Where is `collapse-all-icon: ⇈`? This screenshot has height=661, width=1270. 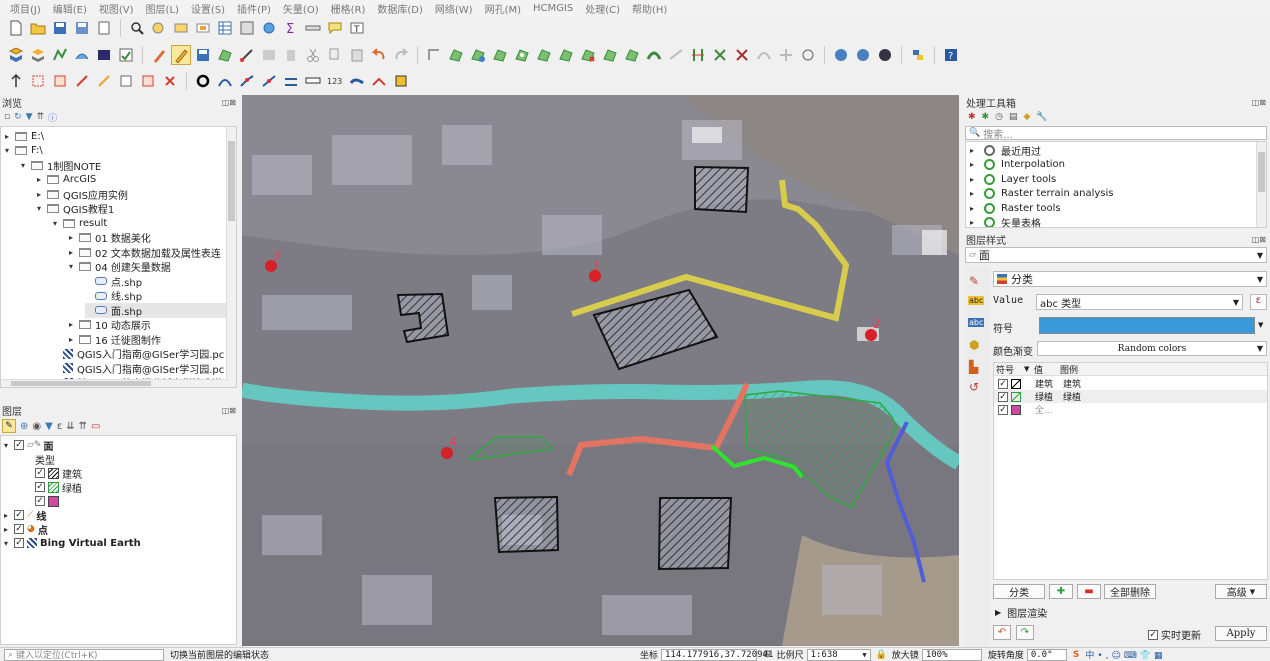 collapse-all-icon: ⇈ is located at coordinates (83, 426).